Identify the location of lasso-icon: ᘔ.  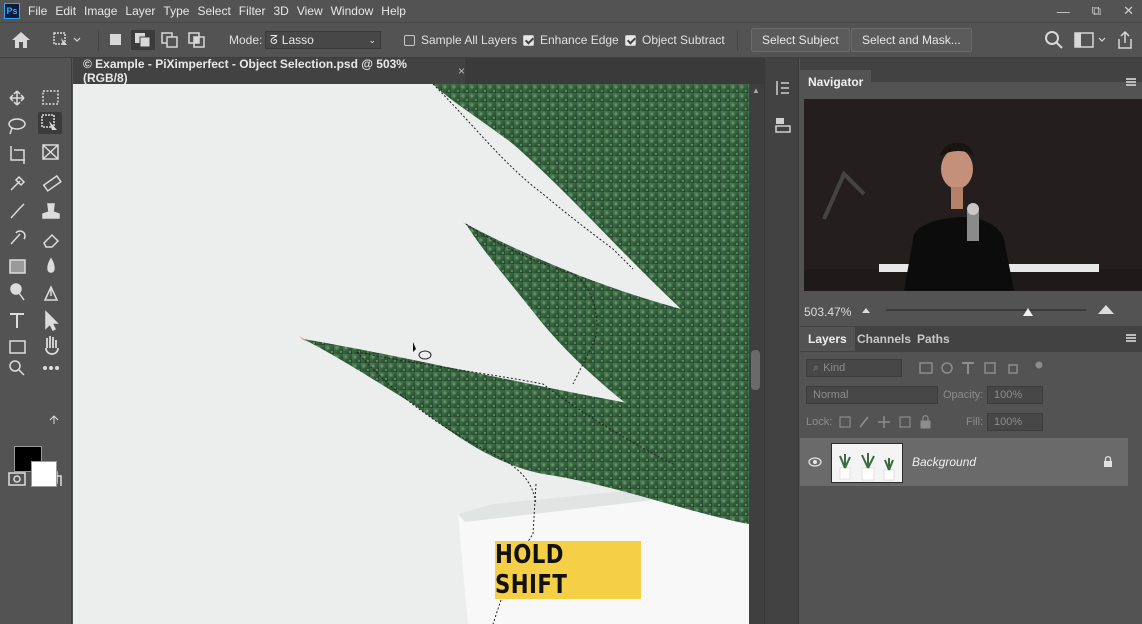
(274, 39).